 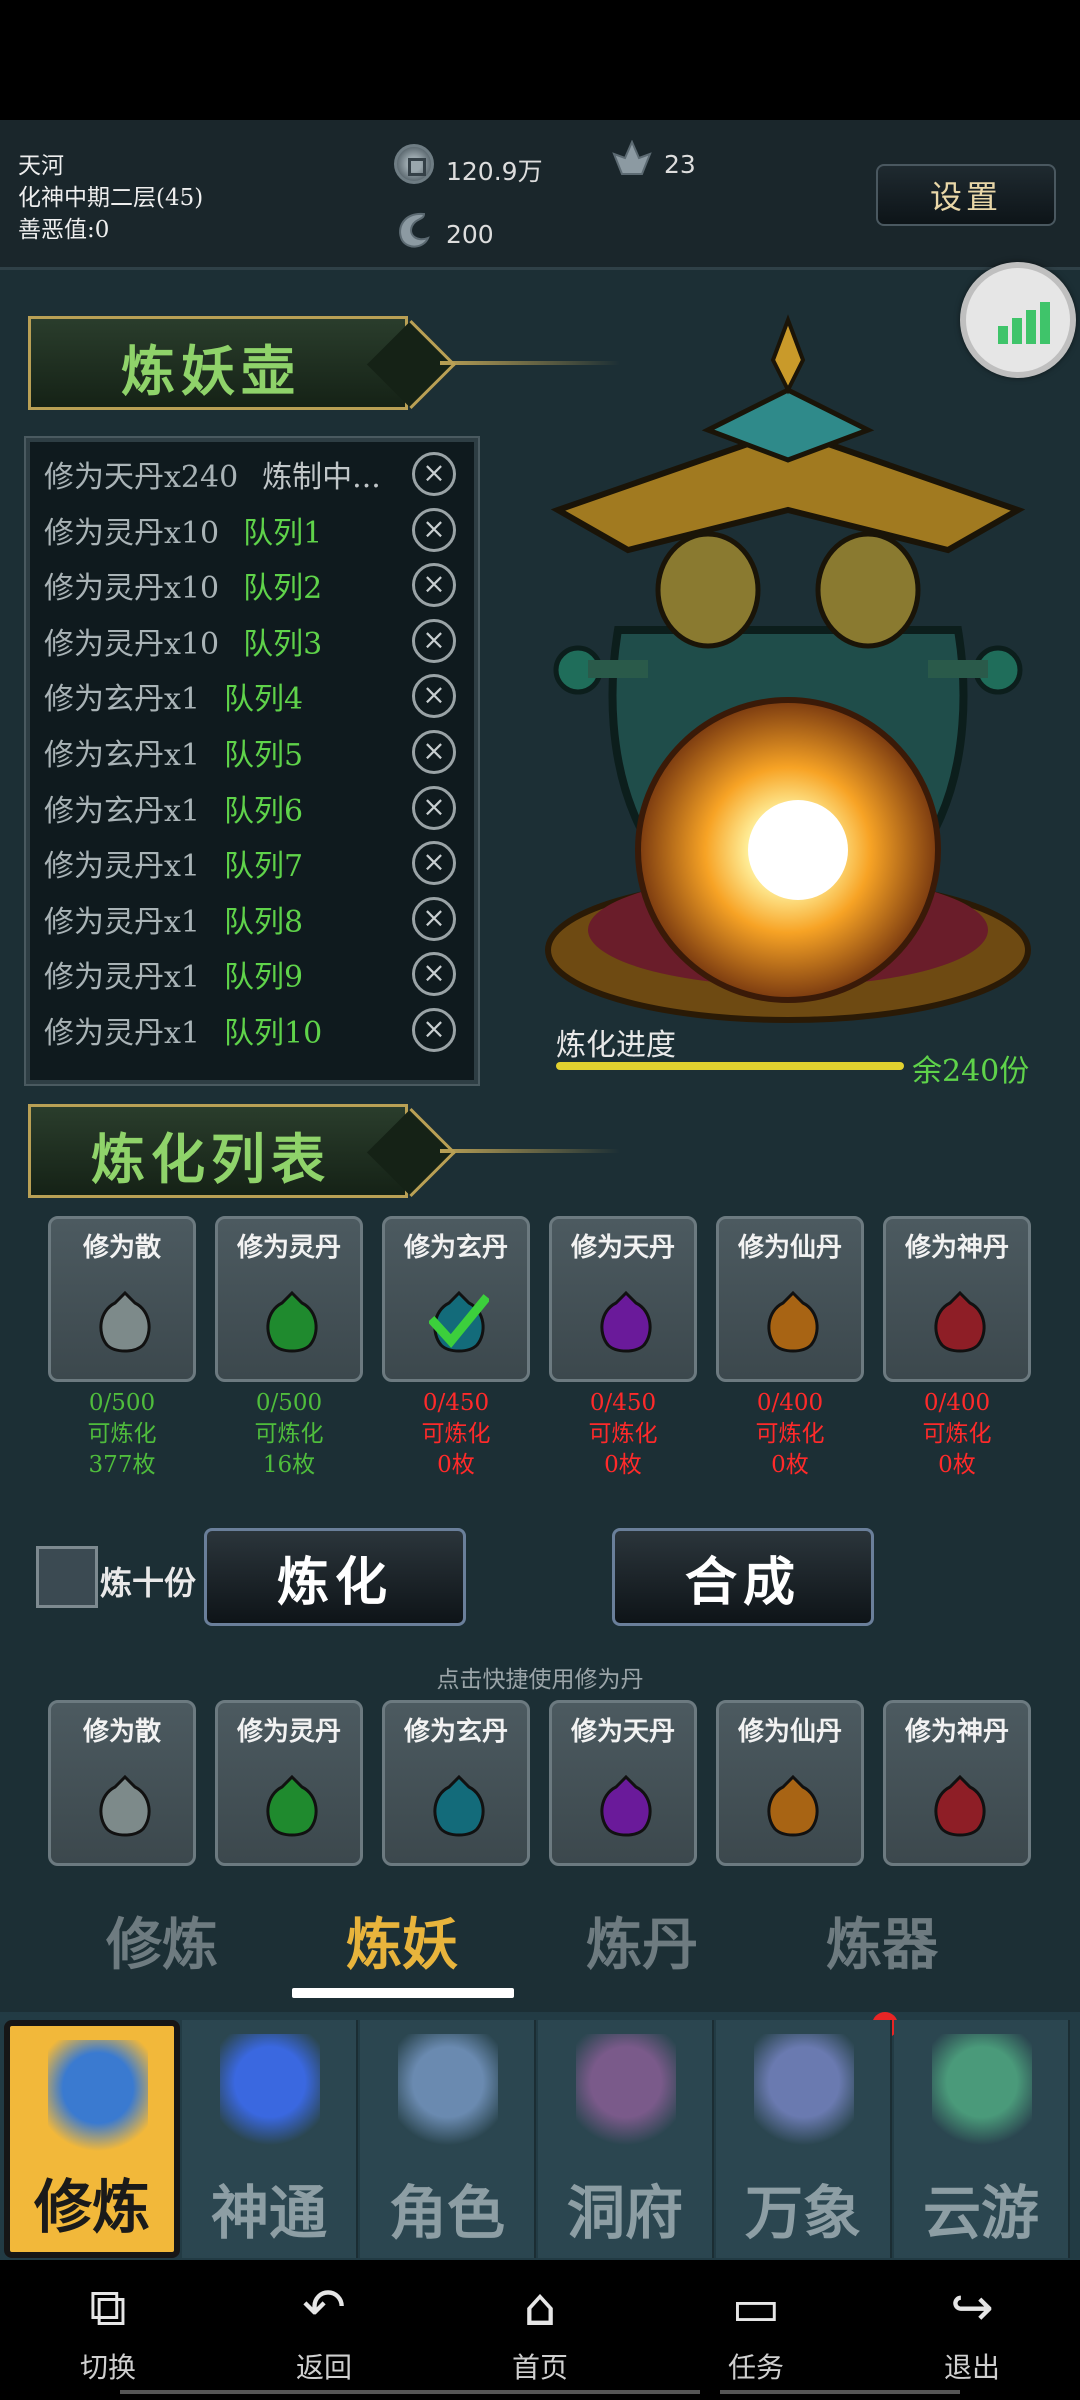 I want to click on nav-tasks-button: ▭ 任务, so click(x=756, y=2330).